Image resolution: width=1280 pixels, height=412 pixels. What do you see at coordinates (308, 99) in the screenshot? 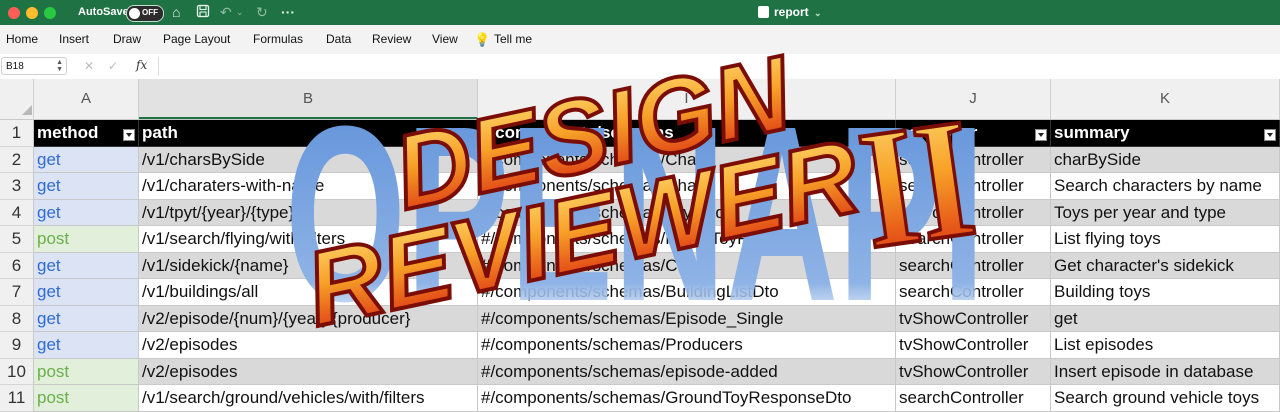
I see `column-header-b: B` at bounding box center [308, 99].